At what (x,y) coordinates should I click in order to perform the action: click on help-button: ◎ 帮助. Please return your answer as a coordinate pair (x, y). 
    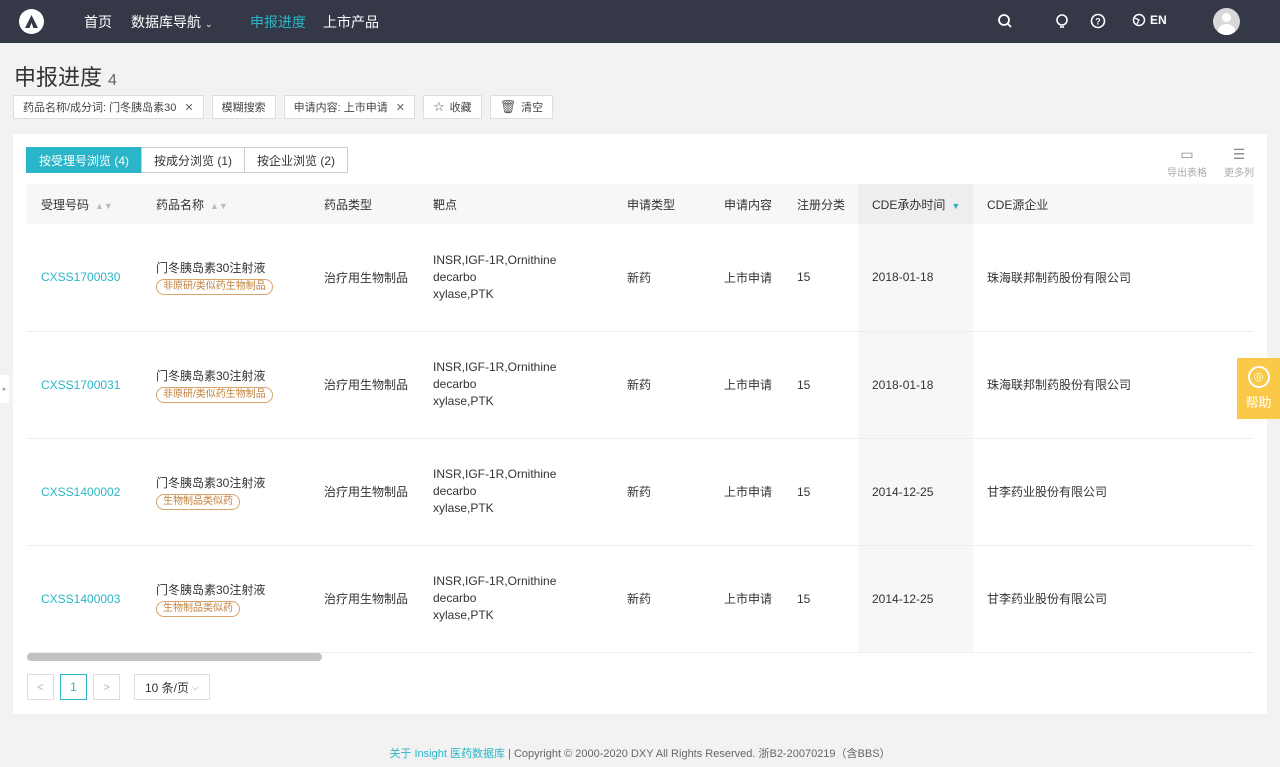
    Looking at the image, I should click on (1258, 388).